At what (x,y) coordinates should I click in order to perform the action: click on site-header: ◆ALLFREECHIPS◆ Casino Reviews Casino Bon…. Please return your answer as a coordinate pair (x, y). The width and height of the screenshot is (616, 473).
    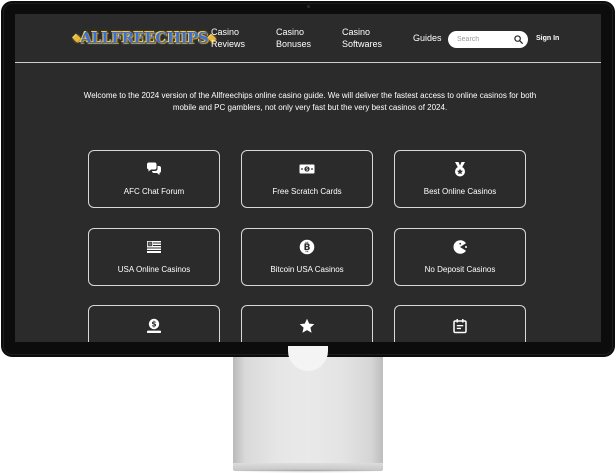
    Looking at the image, I should click on (308, 38).